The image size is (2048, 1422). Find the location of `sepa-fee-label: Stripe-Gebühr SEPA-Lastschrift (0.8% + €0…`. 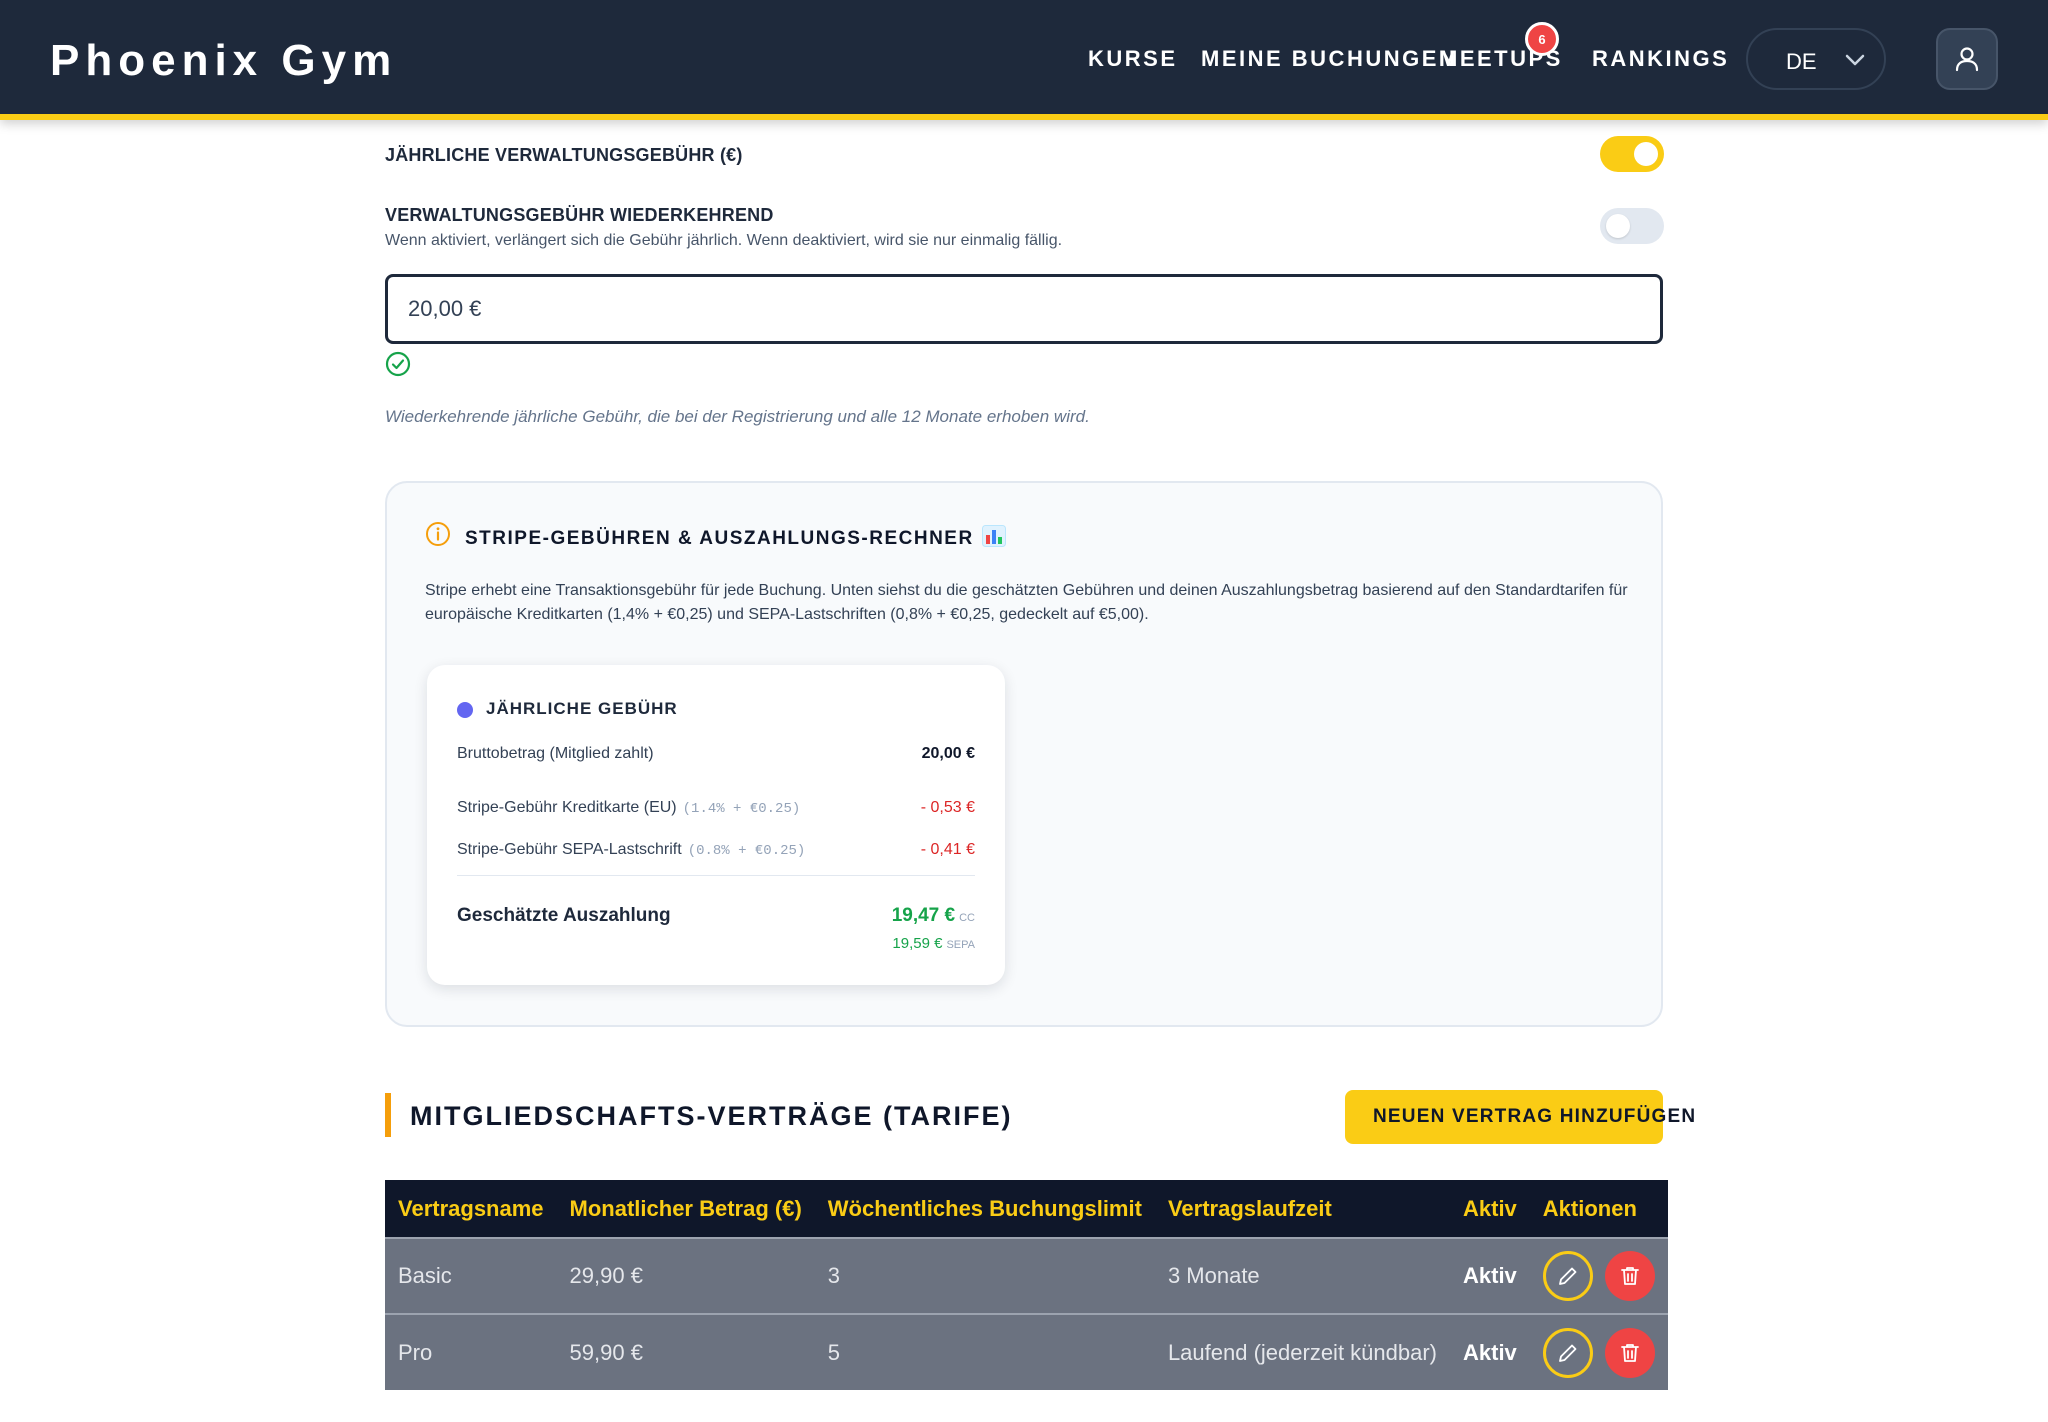

sepa-fee-label: Stripe-Gebühr SEPA-Lastschrift (0.8% + €0… is located at coordinates (631, 850).